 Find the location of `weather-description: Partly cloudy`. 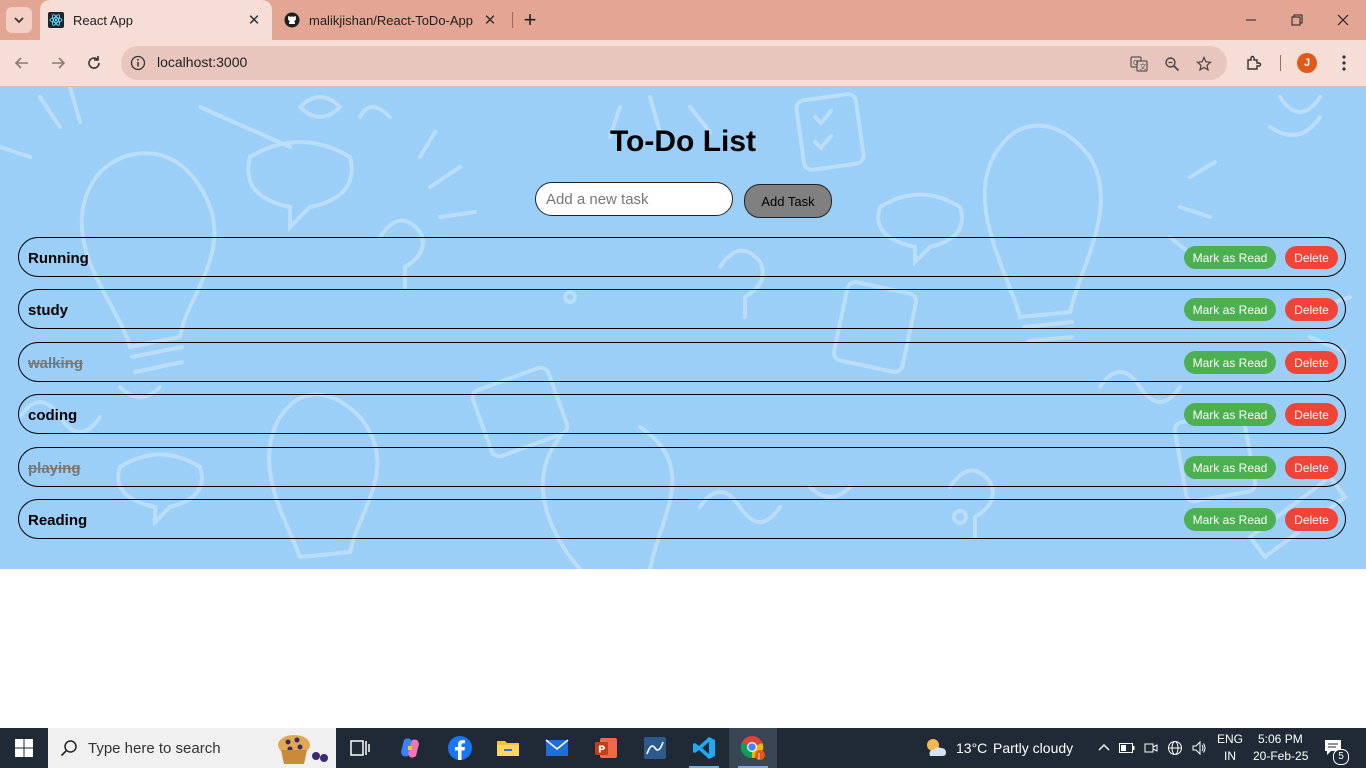

weather-description: Partly cloudy is located at coordinates (1033, 748).